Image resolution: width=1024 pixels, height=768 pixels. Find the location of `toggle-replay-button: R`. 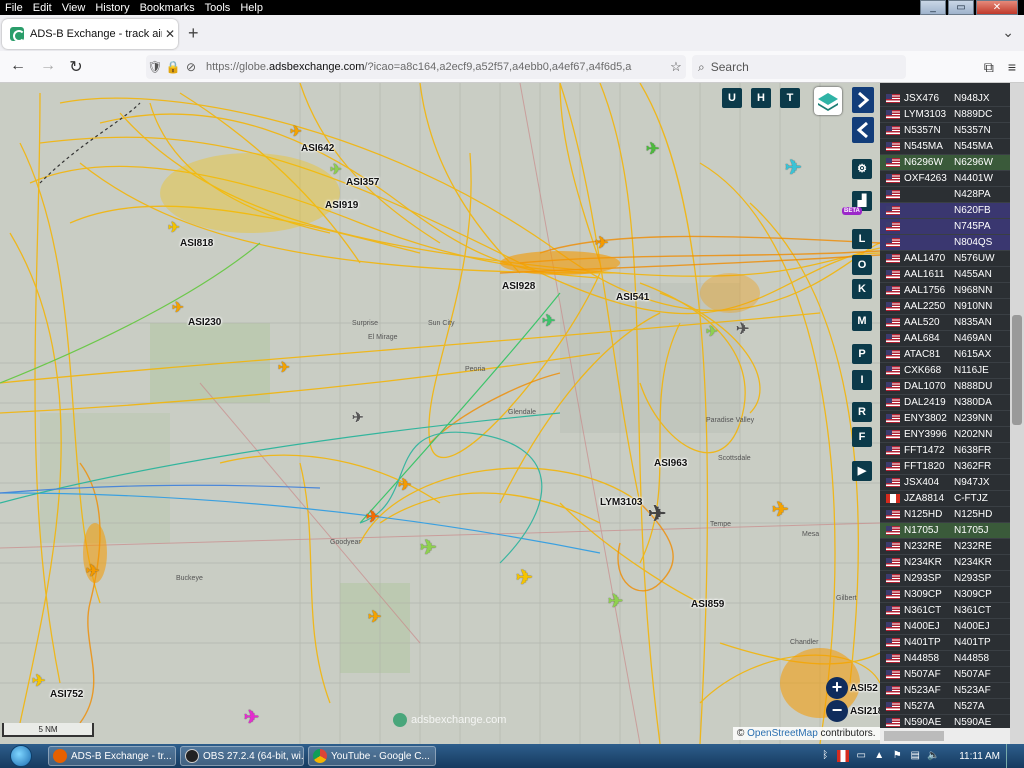

toggle-replay-button: R is located at coordinates (862, 412).